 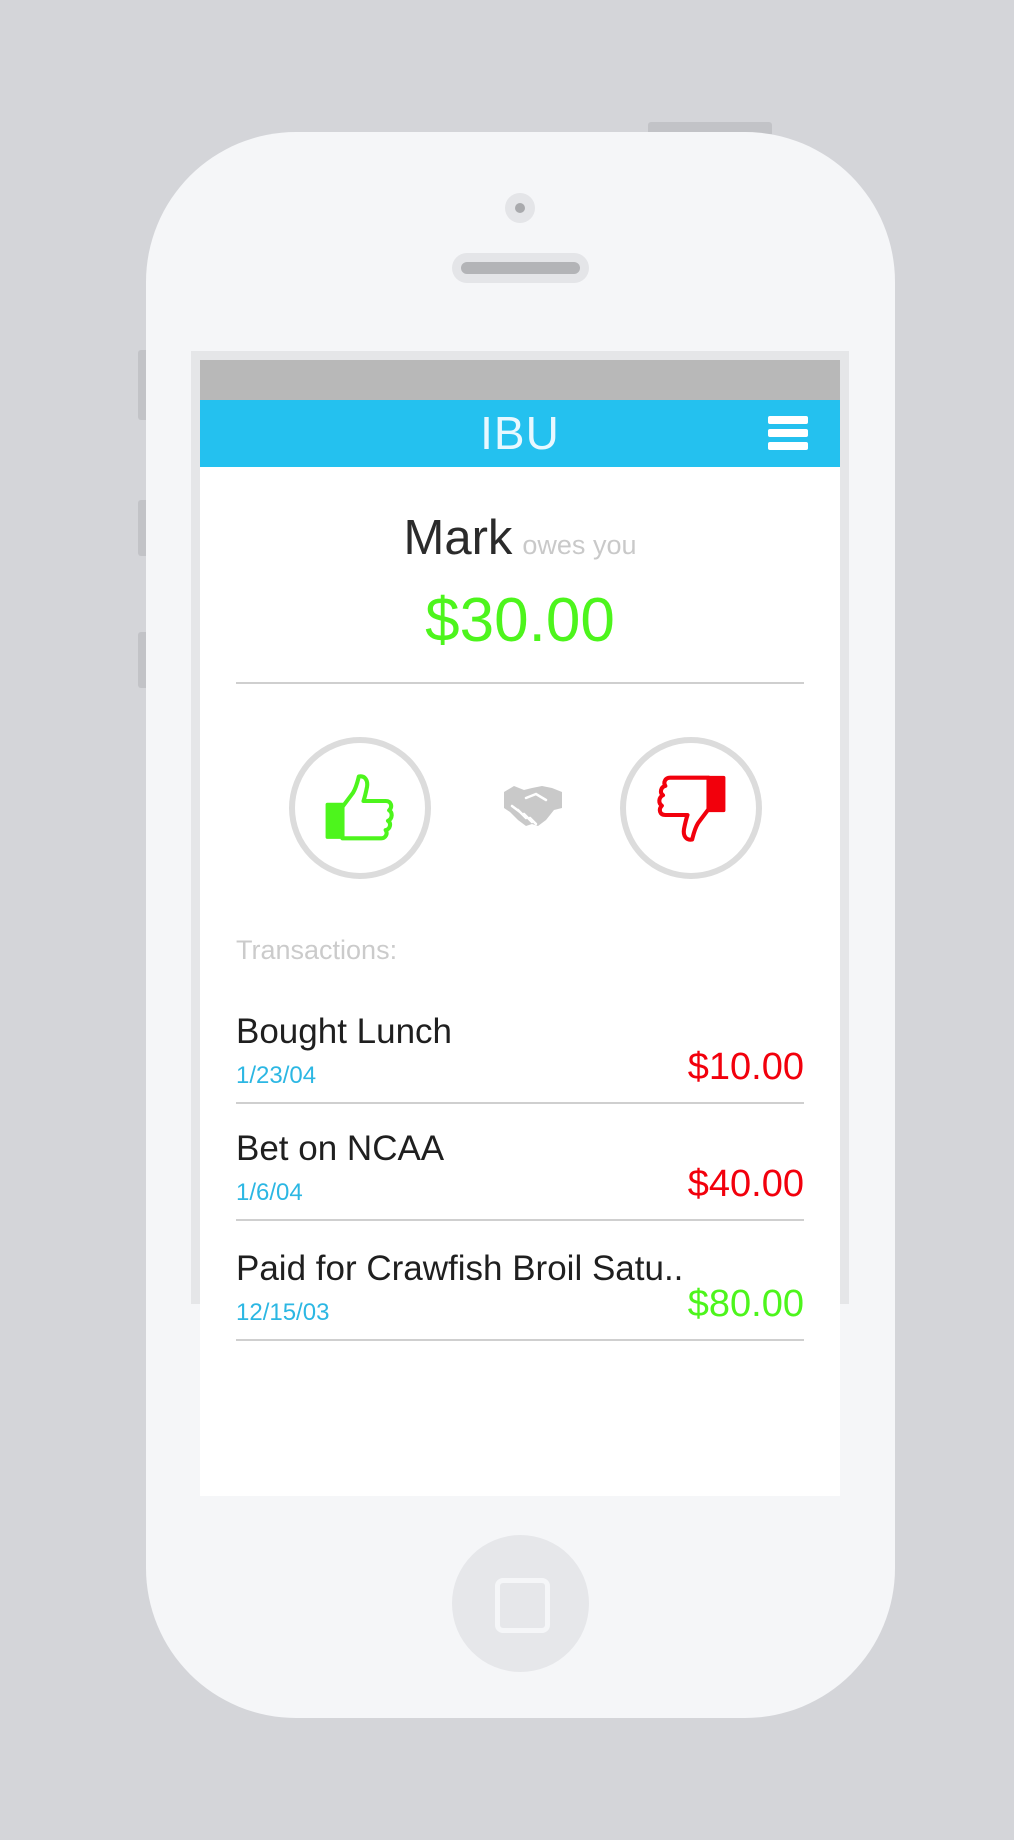 I want to click on thumbs-up-icon, so click(x=359, y=807).